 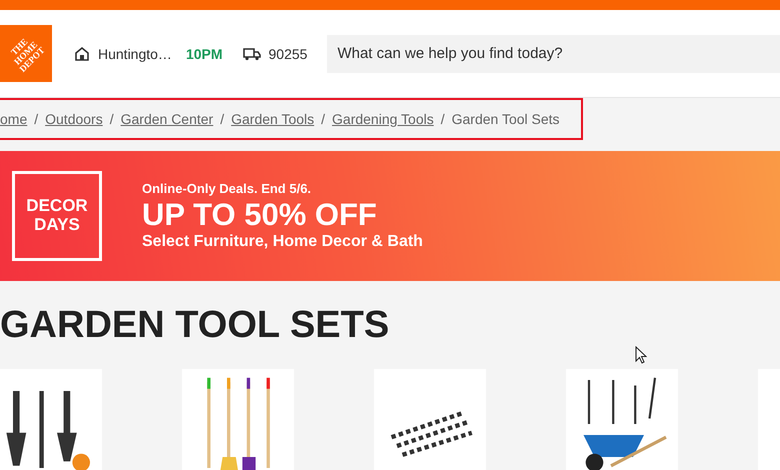 I want to click on banner-headline: UP TO 50% OFF, so click(x=260, y=215).